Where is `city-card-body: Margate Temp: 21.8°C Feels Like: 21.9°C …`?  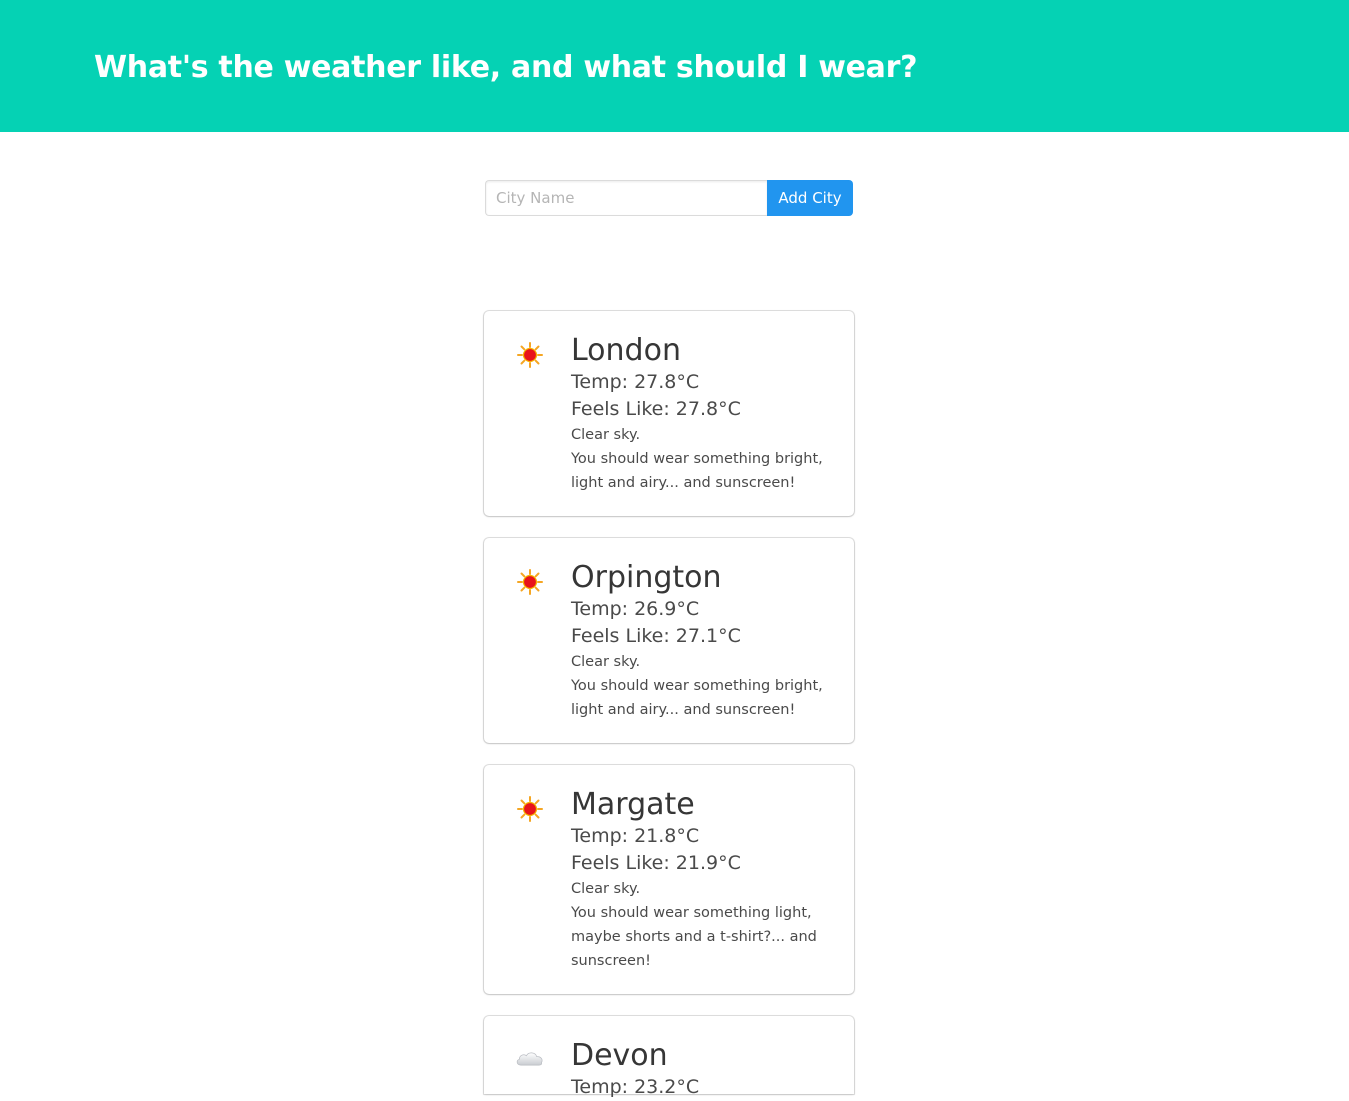 city-card-body: Margate Temp: 21.8°C Feels Like: 21.9°C … is located at coordinates (701, 880).